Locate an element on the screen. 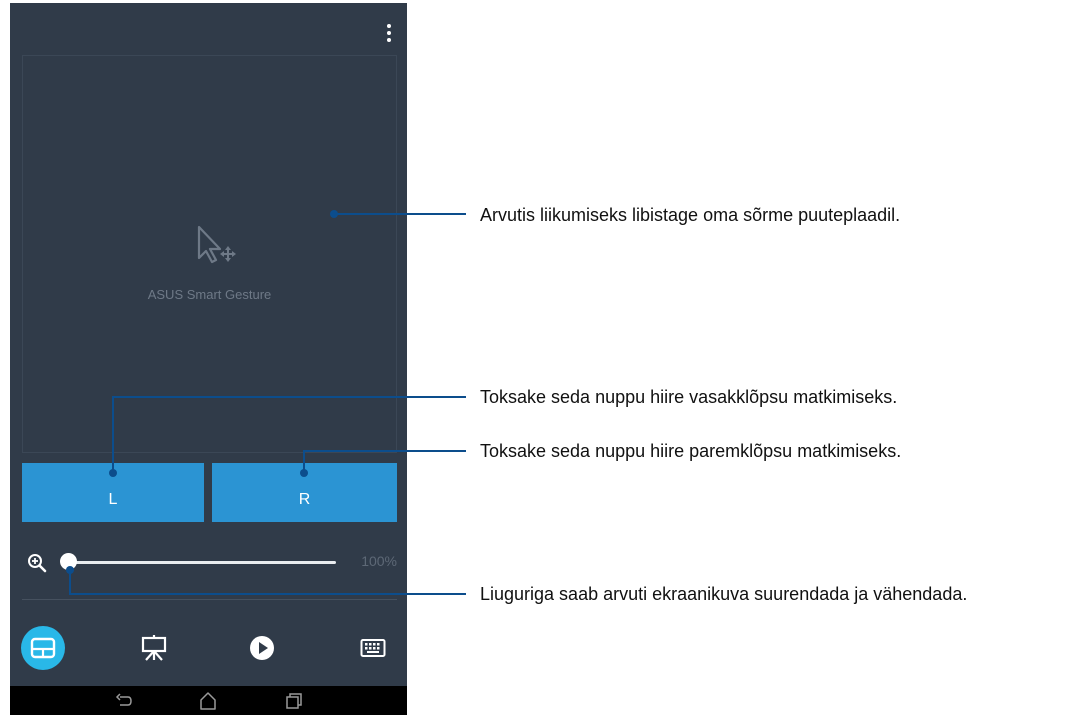 The height and width of the screenshot is (715, 1090). callout-line-right-horizontal is located at coordinates (384, 451).